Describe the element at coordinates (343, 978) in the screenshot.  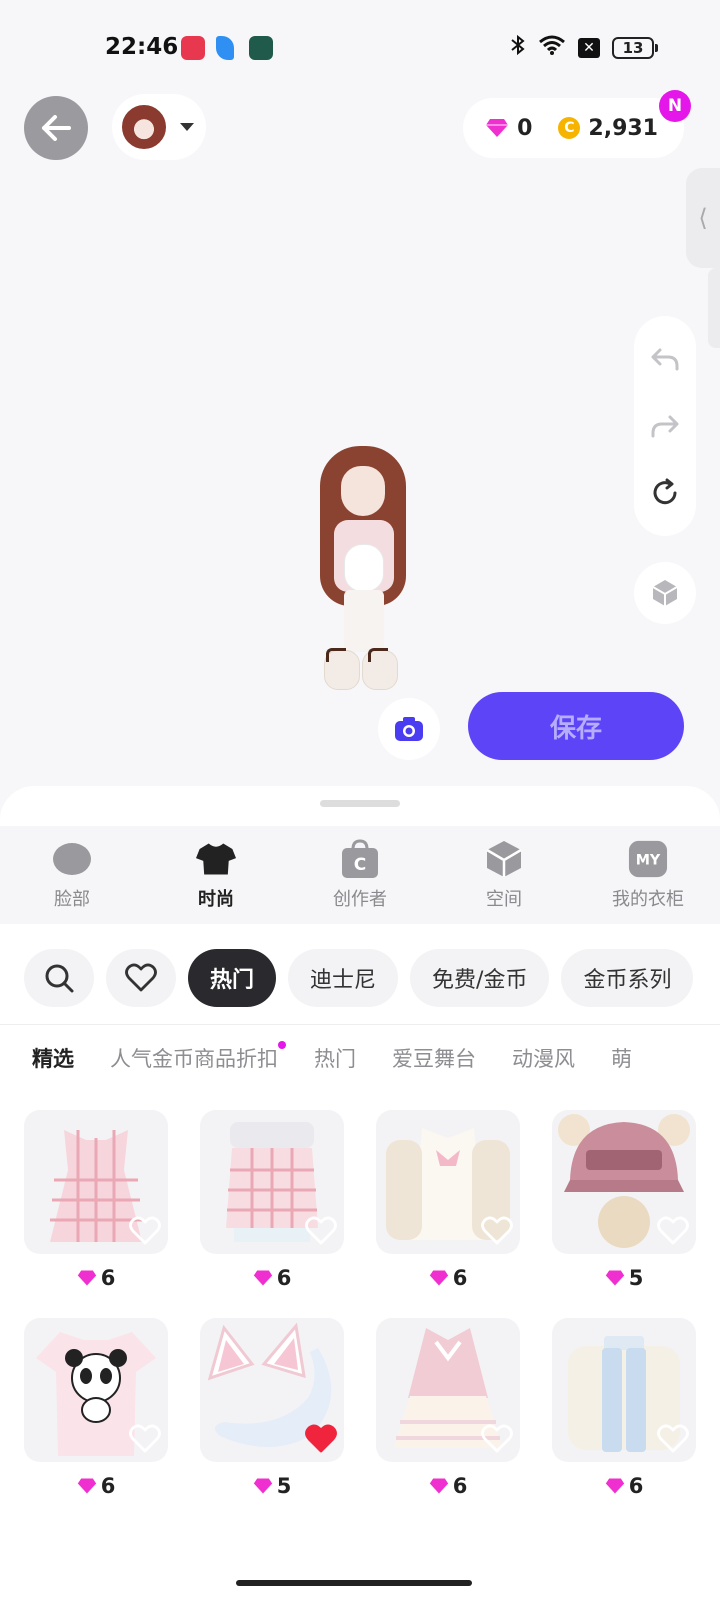
I see `filter-disney: 迪士尼` at that location.